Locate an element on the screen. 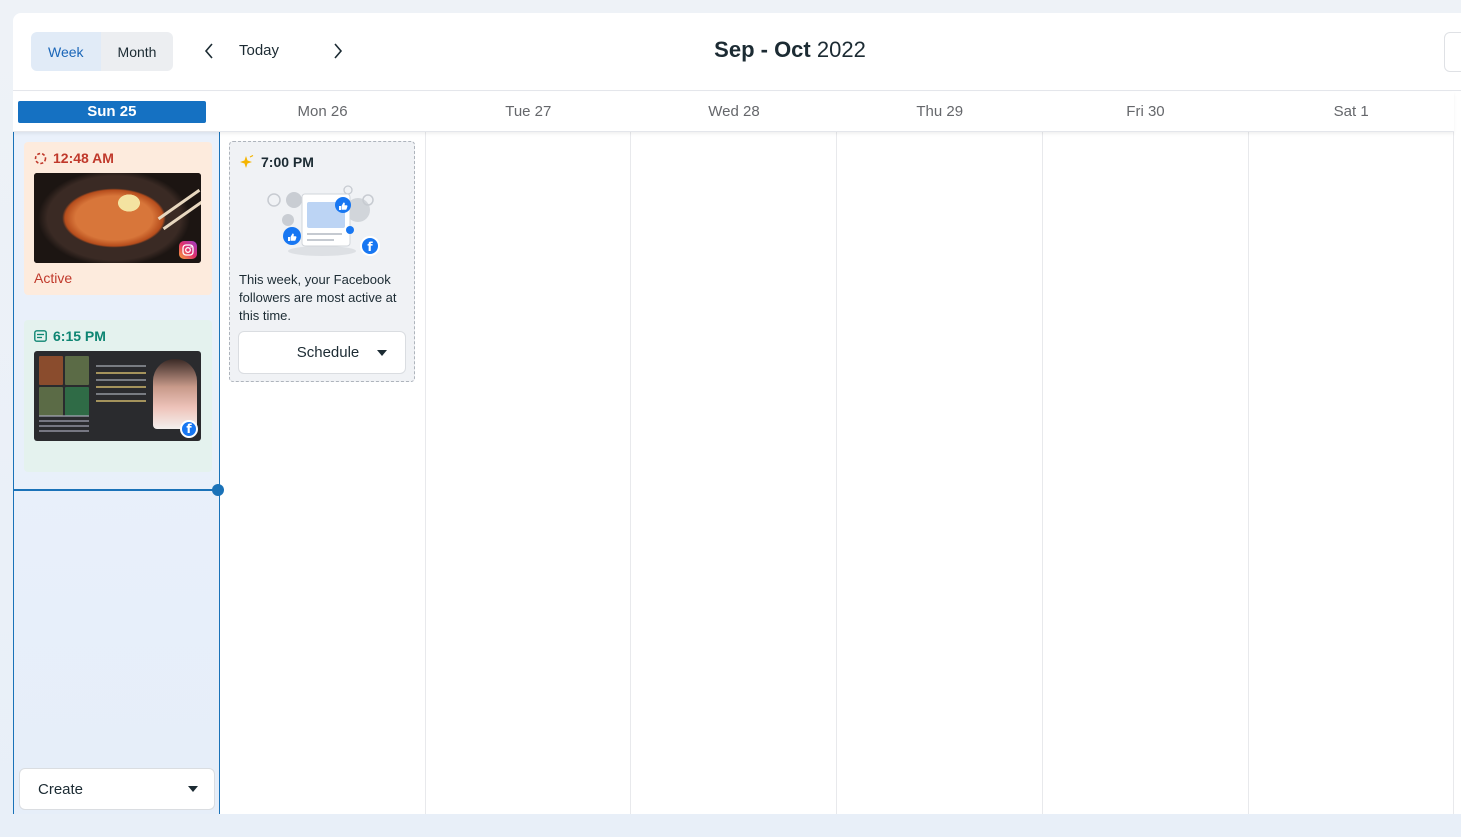 This screenshot has width=1461, height=837. day-header-mon: Mon 26 is located at coordinates (323, 111).